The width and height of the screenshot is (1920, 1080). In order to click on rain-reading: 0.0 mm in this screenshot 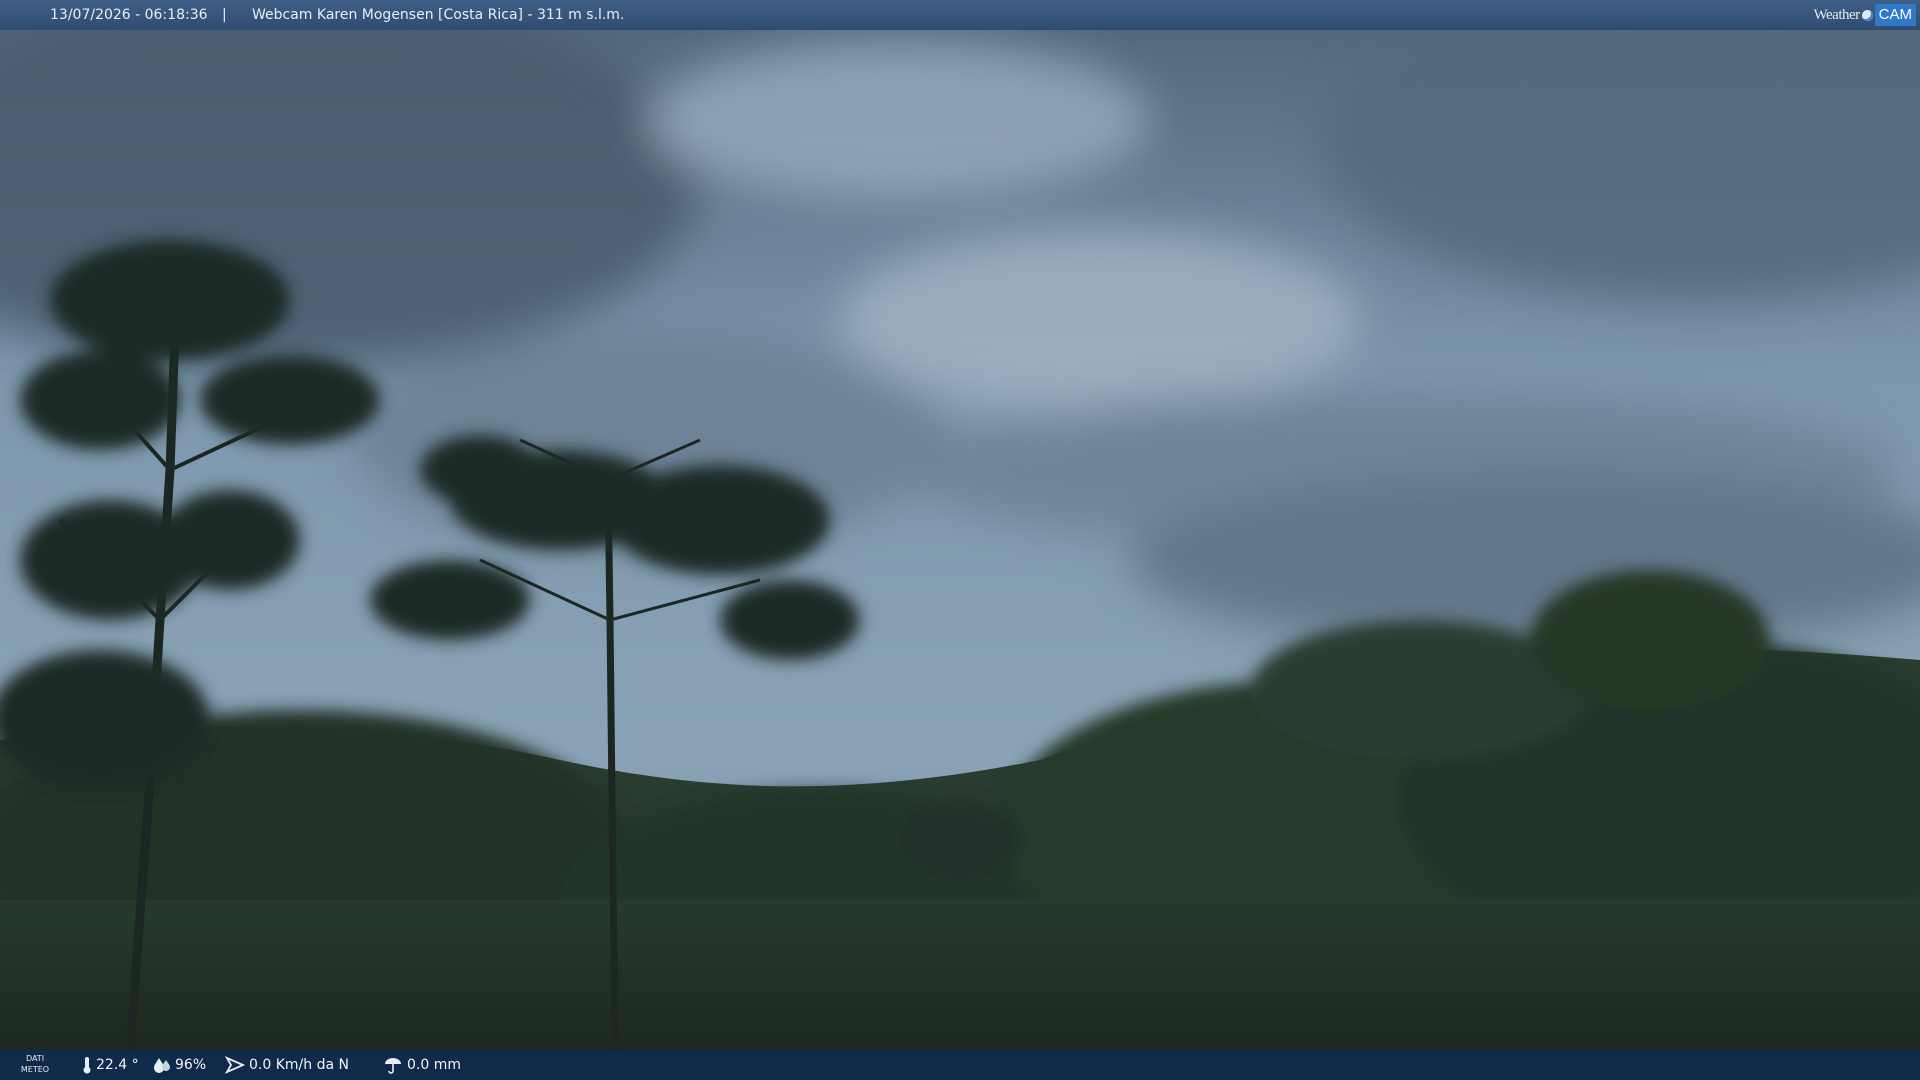, I will do `click(422, 1065)`.